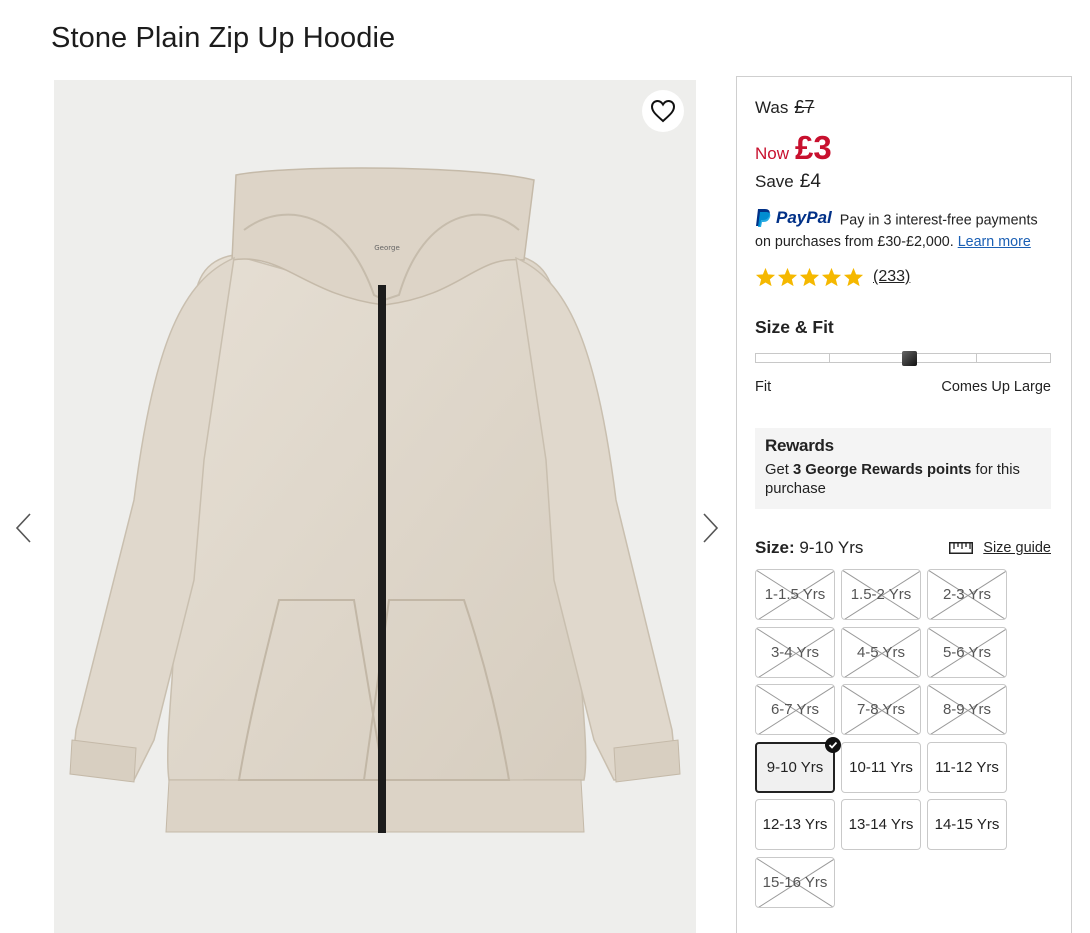  I want to click on size-option-label: 1.5-2 Yrs, so click(881, 594).